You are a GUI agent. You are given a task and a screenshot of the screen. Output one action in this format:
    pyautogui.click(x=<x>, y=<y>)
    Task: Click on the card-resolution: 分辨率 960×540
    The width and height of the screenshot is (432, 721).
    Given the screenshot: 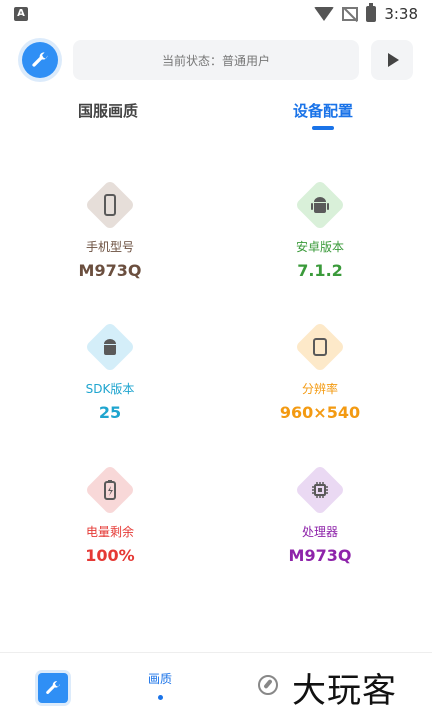 What is the action you would take?
    pyautogui.click(x=320, y=371)
    